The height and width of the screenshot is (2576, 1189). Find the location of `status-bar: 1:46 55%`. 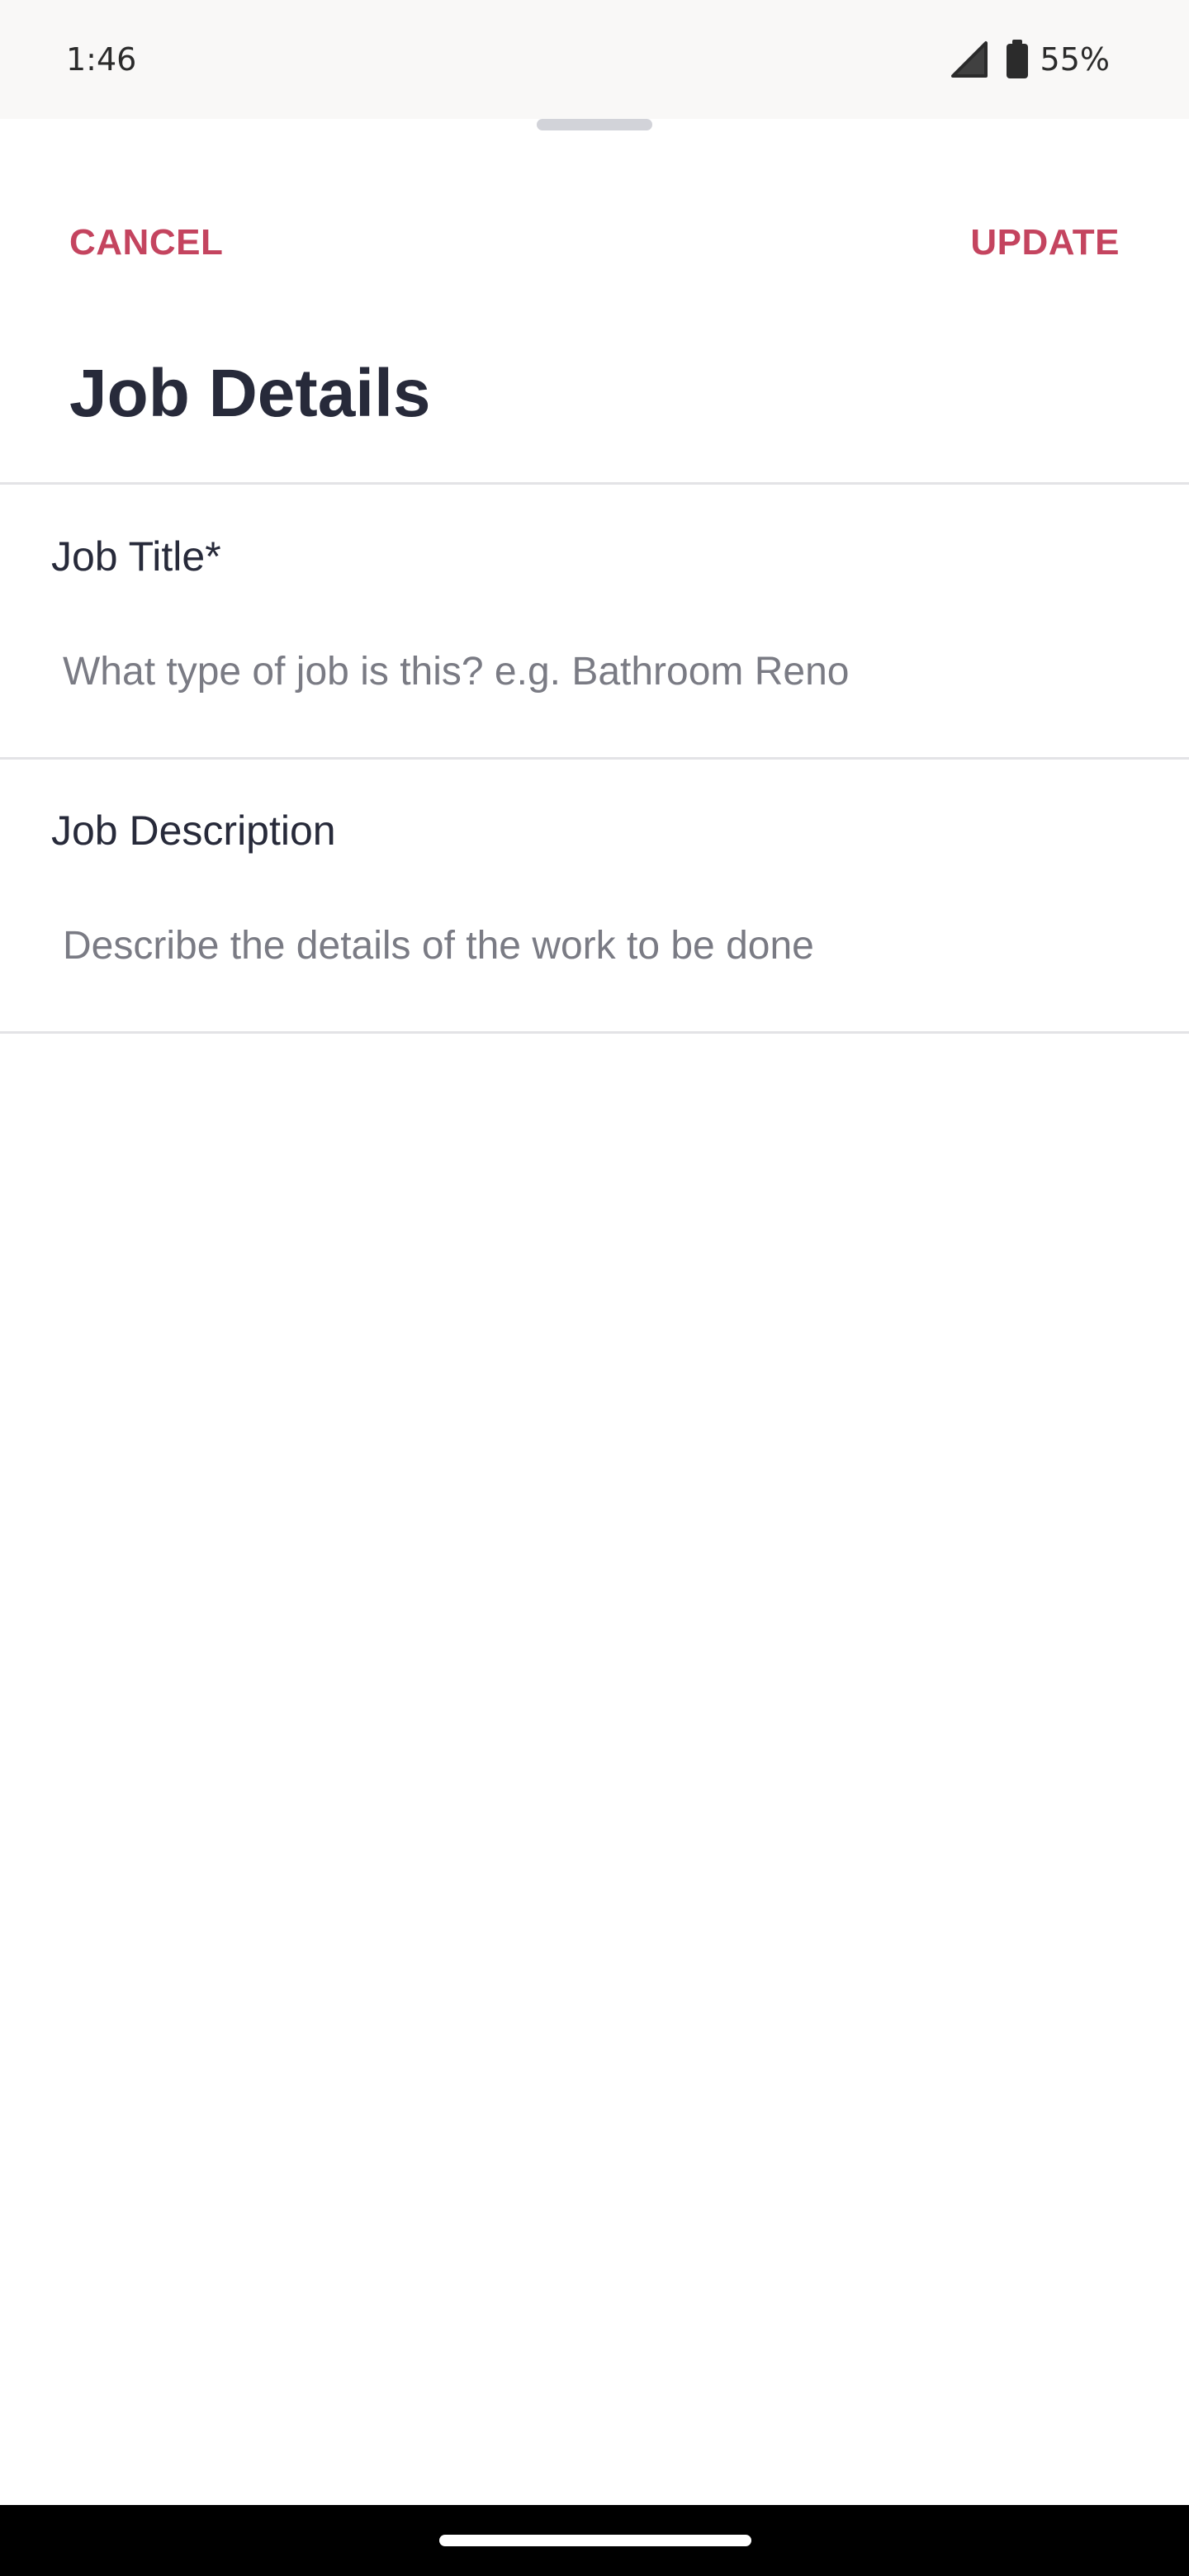

status-bar: 1:46 55% is located at coordinates (594, 59).